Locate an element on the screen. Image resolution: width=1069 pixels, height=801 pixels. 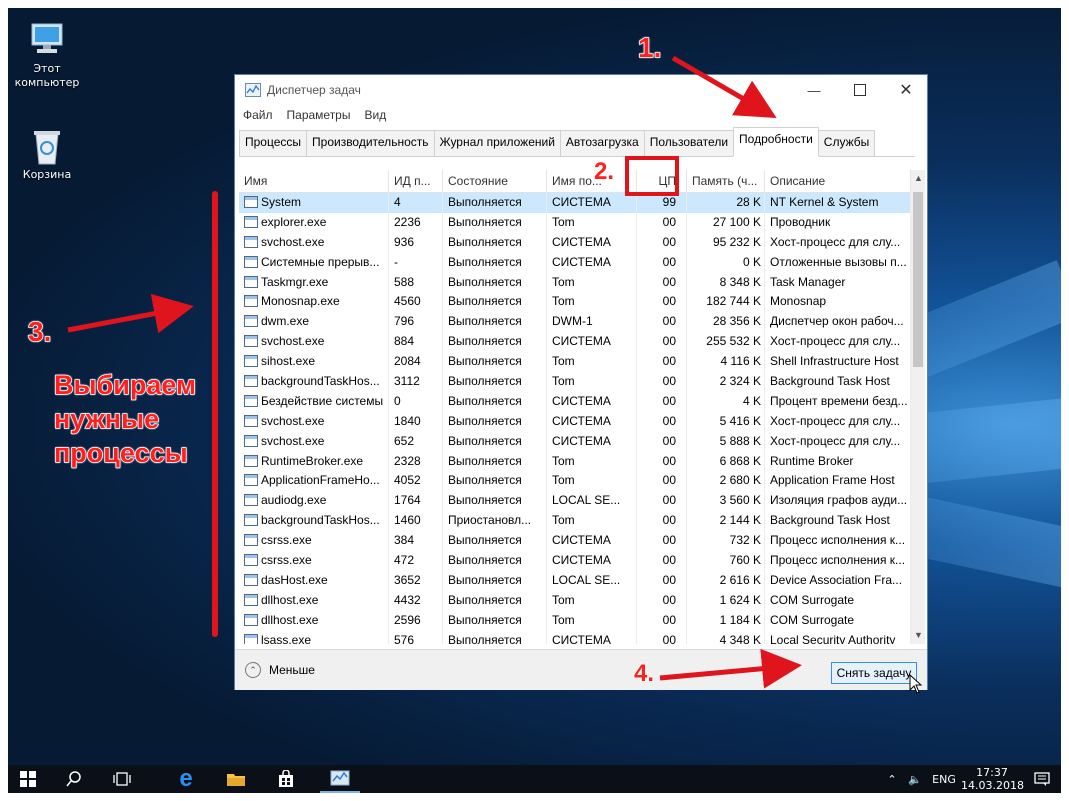
fewer-details-button: ⌃ Меньше is located at coordinates (280, 670).